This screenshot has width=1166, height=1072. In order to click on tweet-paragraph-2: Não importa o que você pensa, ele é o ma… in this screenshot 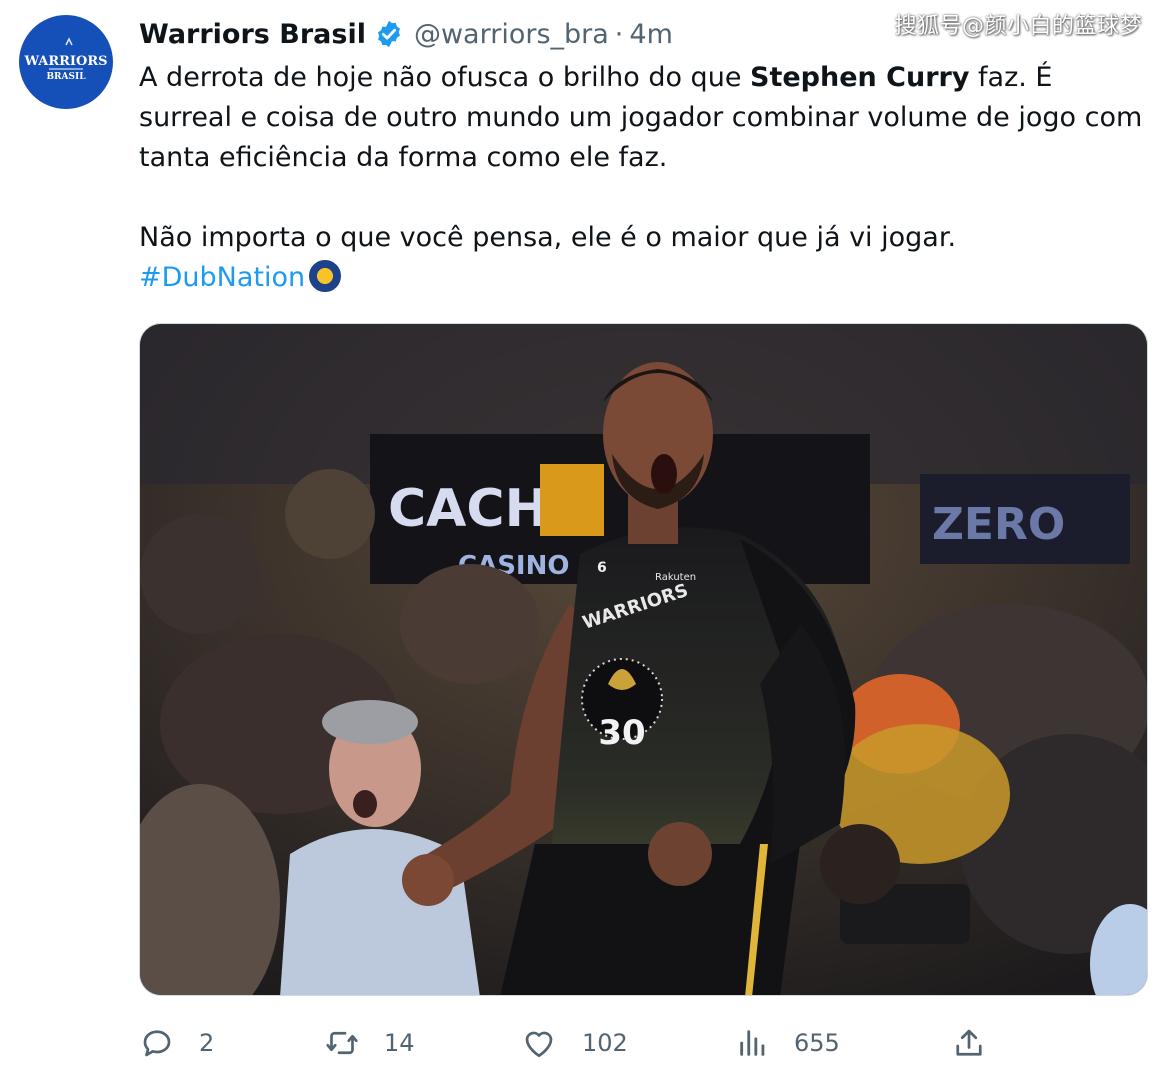, I will do `click(548, 237)`.